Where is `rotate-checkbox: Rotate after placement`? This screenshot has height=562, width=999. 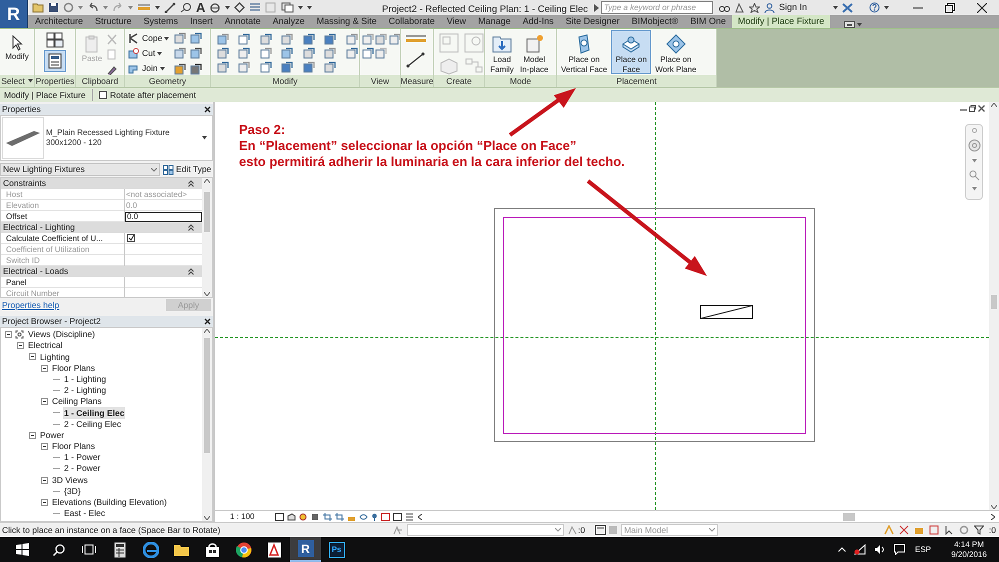
rotate-checkbox: Rotate after placement is located at coordinates (144, 95).